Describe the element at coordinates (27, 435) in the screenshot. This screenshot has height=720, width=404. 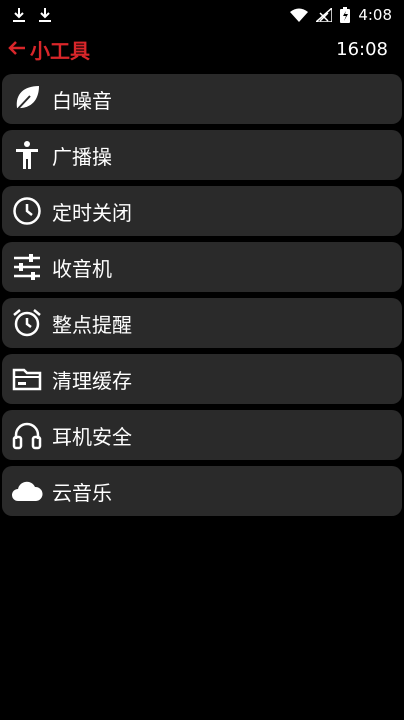
I see `headphones-icon` at that location.